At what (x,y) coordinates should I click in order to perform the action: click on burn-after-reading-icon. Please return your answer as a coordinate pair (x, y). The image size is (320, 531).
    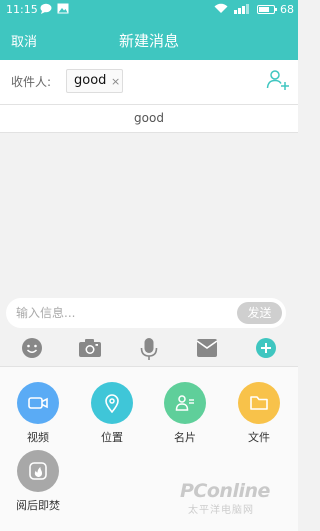
    Looking at the image, I should click on (38, 471).